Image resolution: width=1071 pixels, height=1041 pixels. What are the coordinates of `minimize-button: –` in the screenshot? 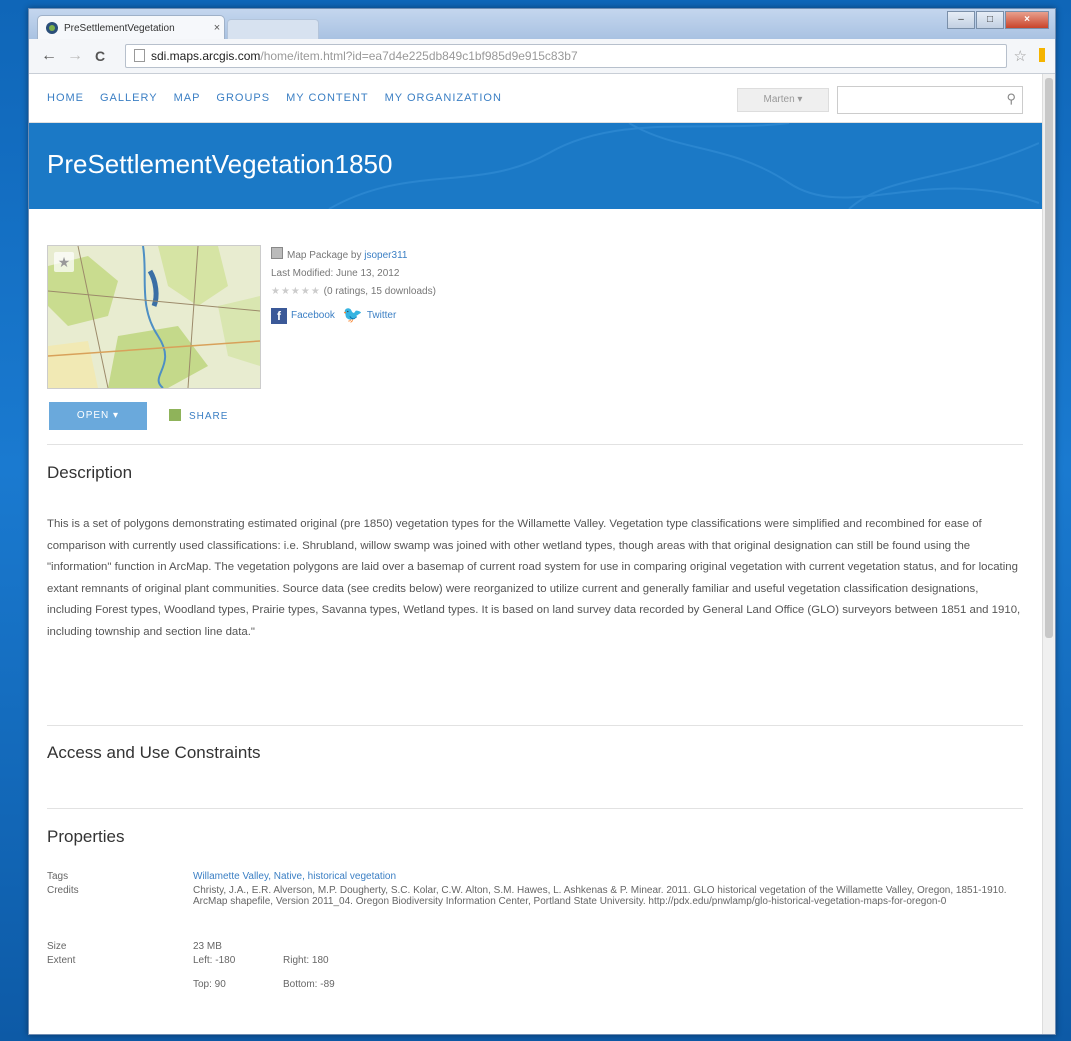 It's located at (961, 20).